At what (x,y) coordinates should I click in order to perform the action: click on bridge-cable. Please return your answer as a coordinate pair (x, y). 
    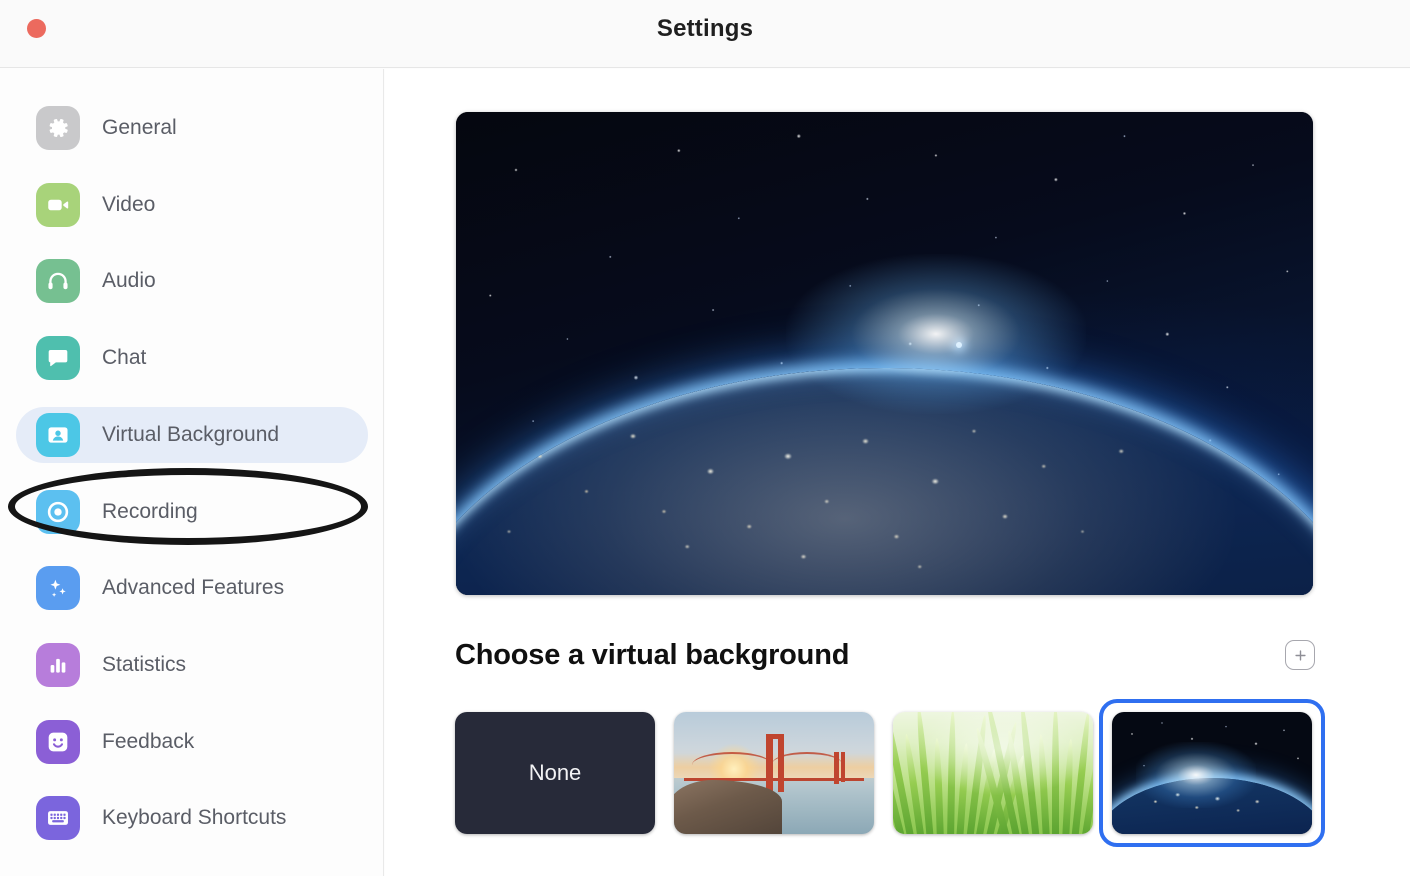
    Looking at the image, I should click on (732, 765).